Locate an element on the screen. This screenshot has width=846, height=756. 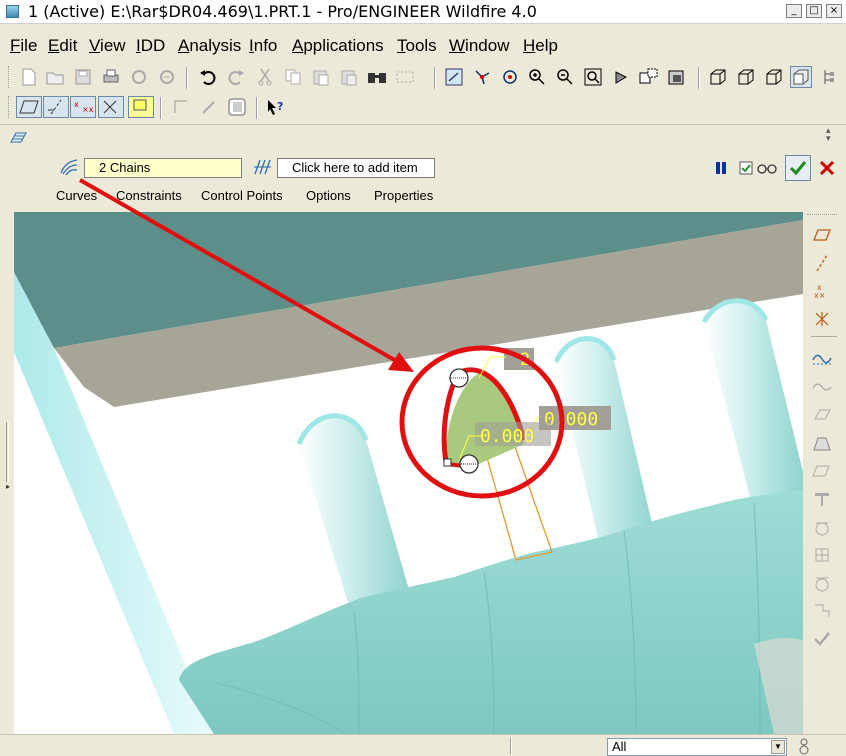
display-style-icon is located at coordinates (237, 107).